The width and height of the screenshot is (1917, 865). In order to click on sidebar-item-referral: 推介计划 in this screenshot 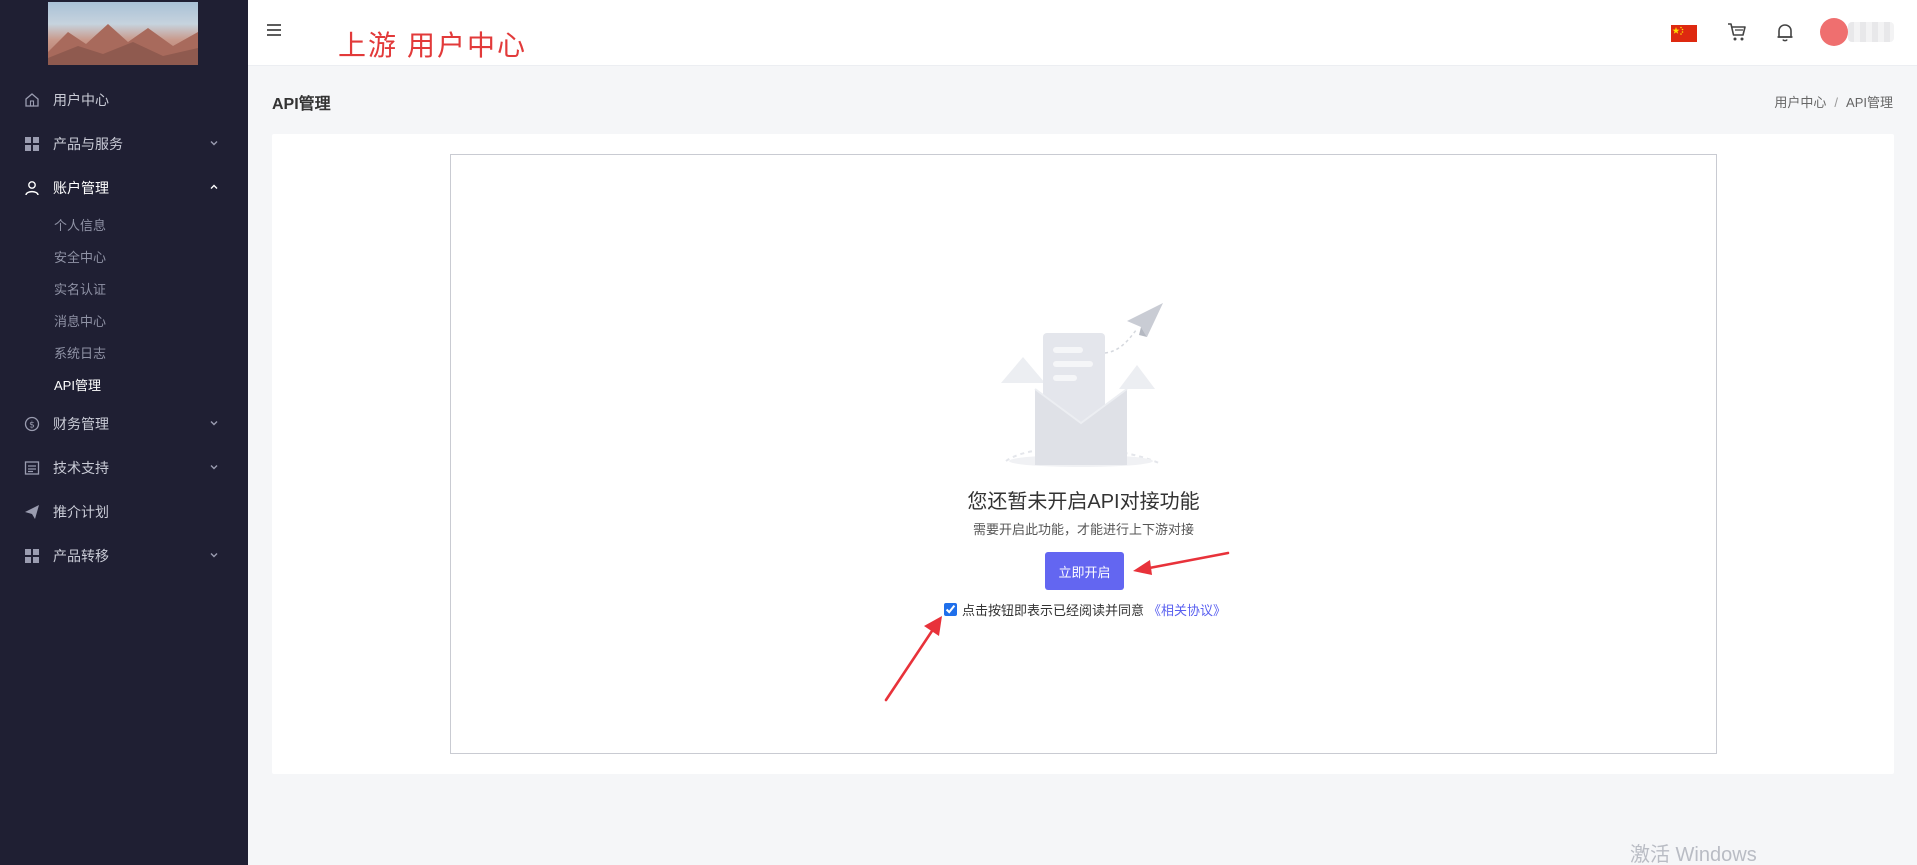, I will do `click(124, 512)`.